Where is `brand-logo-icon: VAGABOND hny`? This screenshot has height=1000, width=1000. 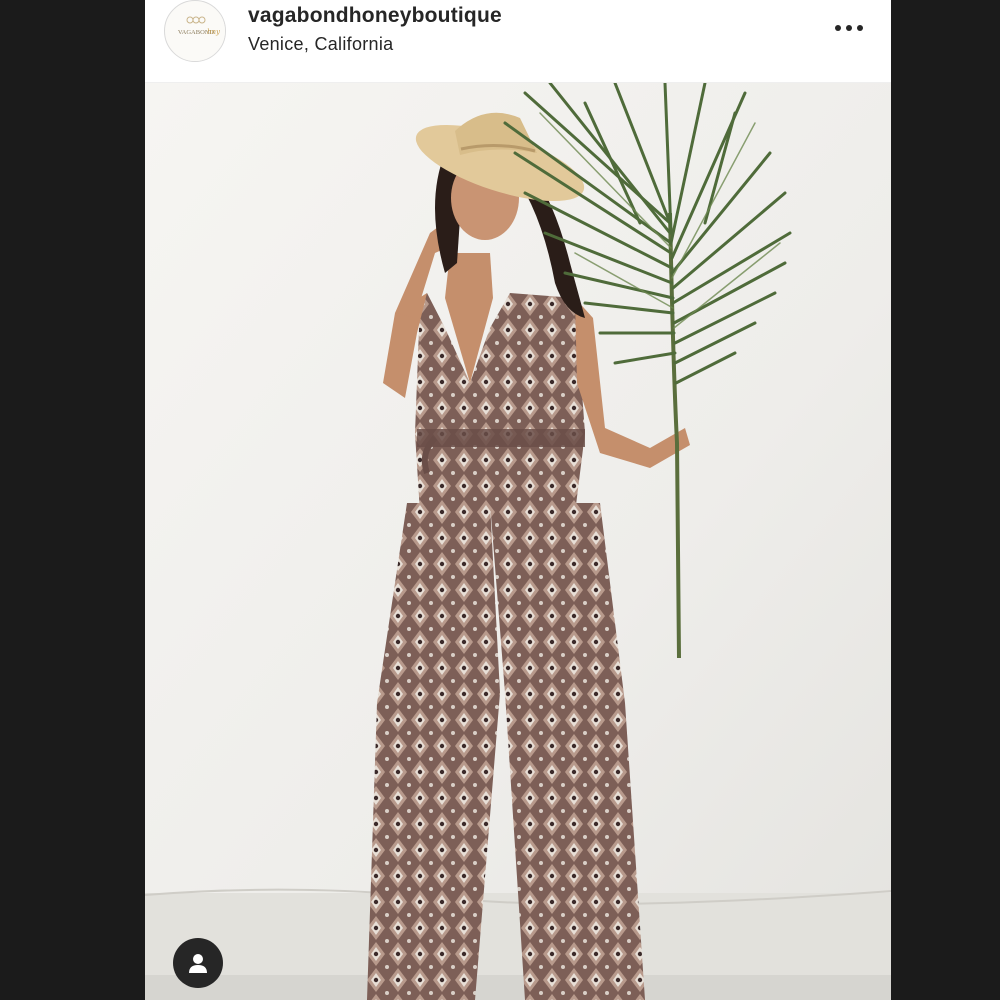 brand-logo-icon: VAGABOND hny is located at coordinates (195, 31).